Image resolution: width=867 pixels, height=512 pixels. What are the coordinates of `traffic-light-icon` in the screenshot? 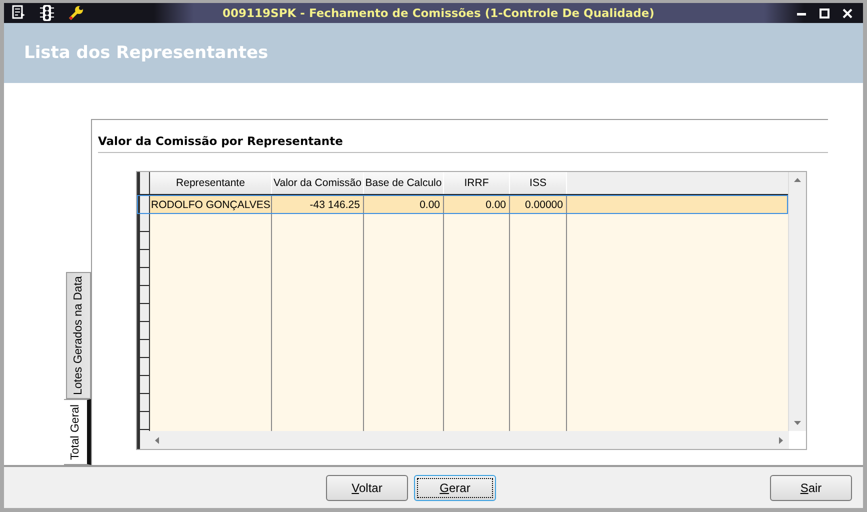 It's located at (47, 13).